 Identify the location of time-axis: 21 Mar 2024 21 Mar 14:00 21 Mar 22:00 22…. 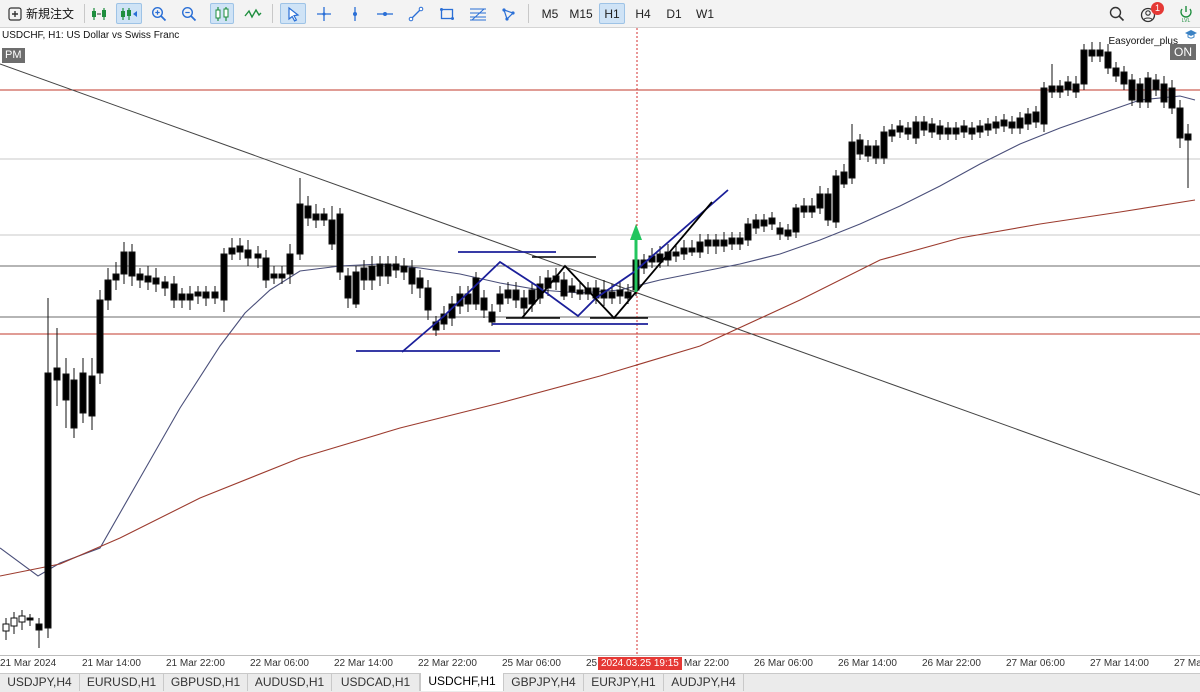
(600, 664).